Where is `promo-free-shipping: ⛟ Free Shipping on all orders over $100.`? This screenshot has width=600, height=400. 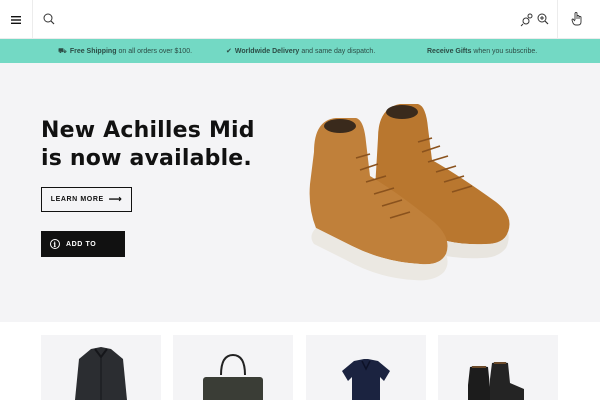
promo-free-shipping: ⛟ Free Shipping on all orders over $100. is located at coordinates (125, 51).